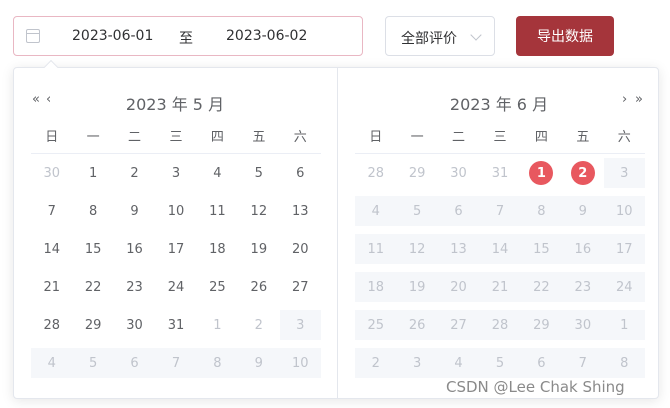 This screenshot has width=670, height=408. I want to click on day-cell: 9, so click(134, 211).